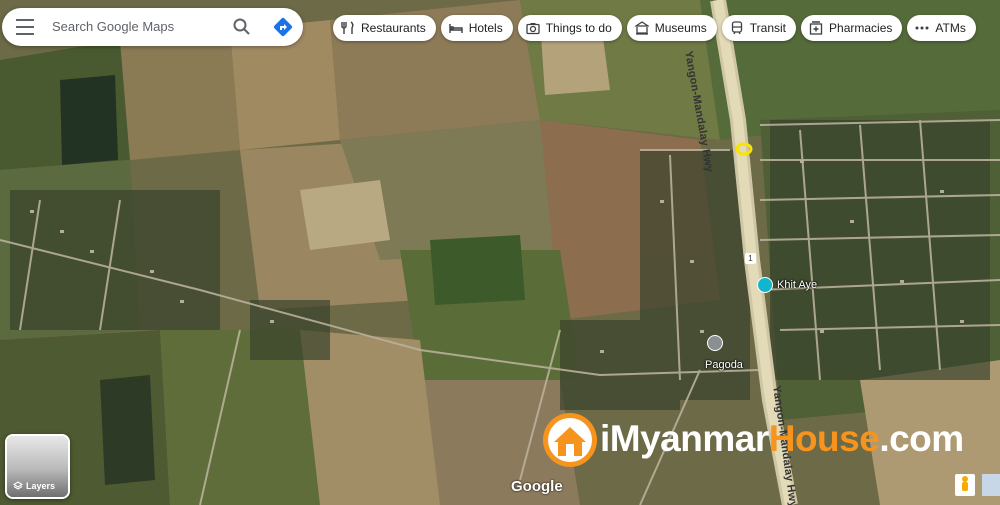  I want to click on atm-icon, so click(922, 28).